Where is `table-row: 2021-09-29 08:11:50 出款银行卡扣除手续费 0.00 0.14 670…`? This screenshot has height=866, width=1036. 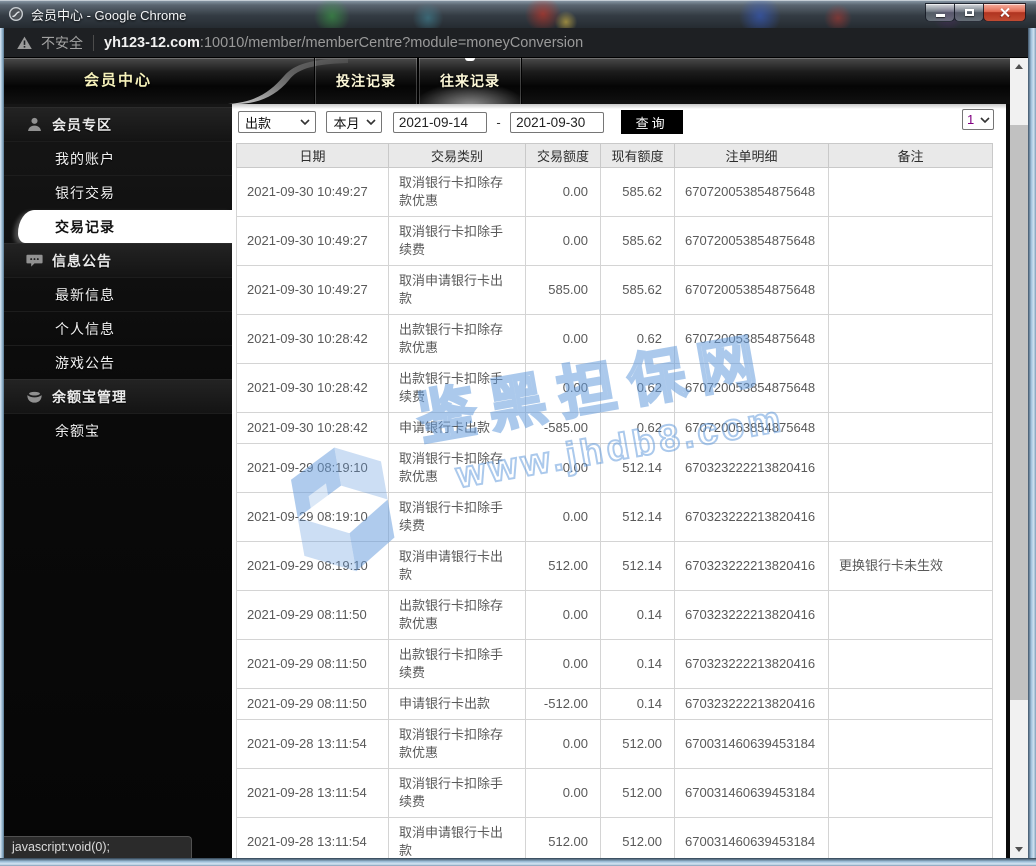
table-row: 2021-09-29 08:11:50 出款银行卡扣除手续费 0.00 0.14 670… is located at coordinates (614, 664).